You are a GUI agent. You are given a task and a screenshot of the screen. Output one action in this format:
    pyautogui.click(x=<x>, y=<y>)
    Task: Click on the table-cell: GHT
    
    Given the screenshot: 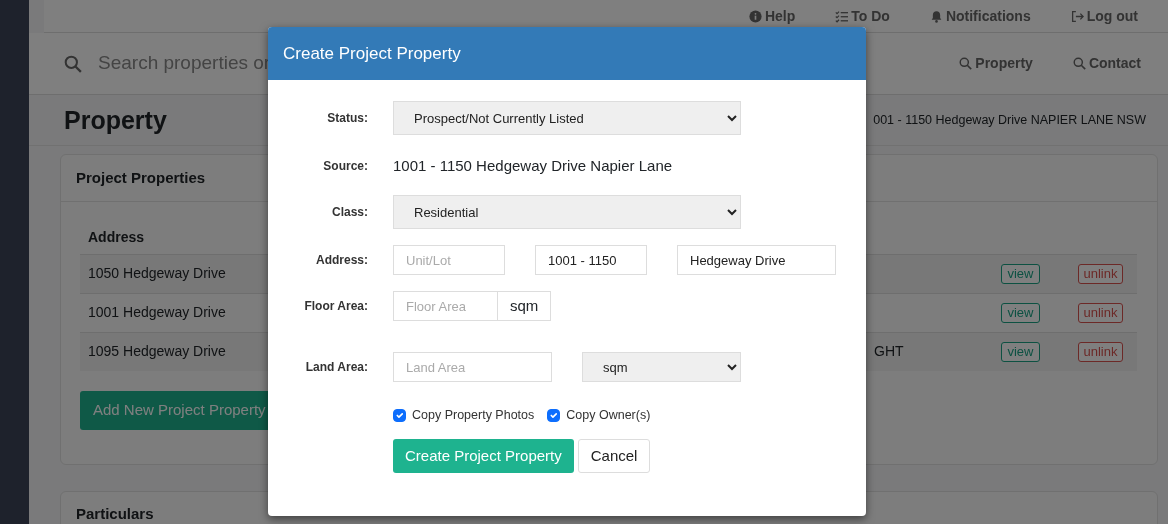 What is the action you would take?
    pyautogui.click(x=921, y=351)
    